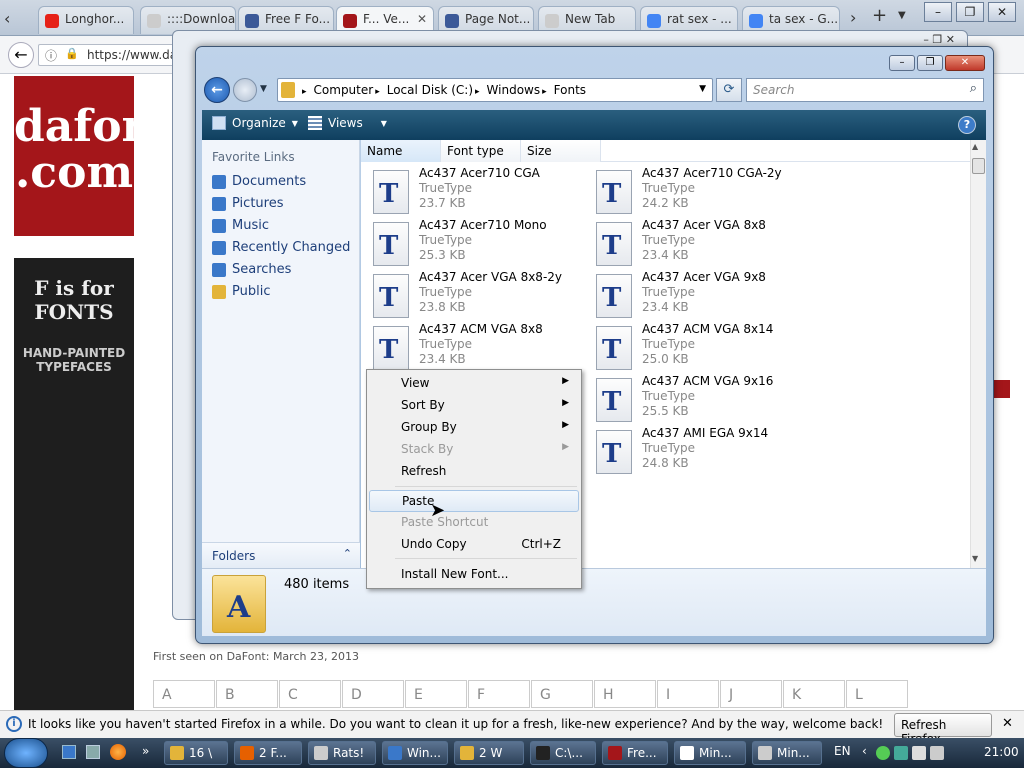 The height and width of the screenshot is (768, 1024). I want to click on explorer-forward-button, so click(245, 90).